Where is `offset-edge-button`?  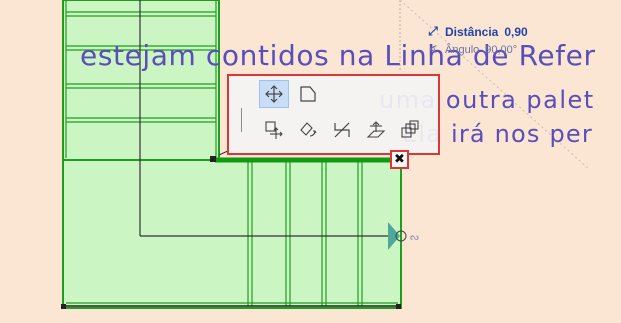
offset-edge-button is located at coordinates (308, 94).